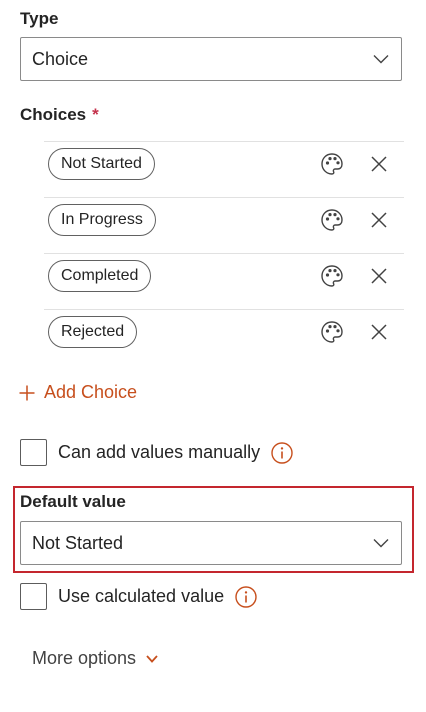  Describe the element at coordinates (101, 164) in the screenshot. I see `choice-pill: Not Started` at that location.